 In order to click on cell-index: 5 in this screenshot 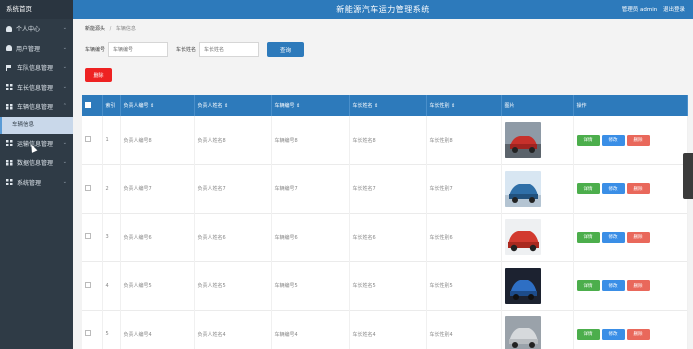, I will do `click(111, 329)`.